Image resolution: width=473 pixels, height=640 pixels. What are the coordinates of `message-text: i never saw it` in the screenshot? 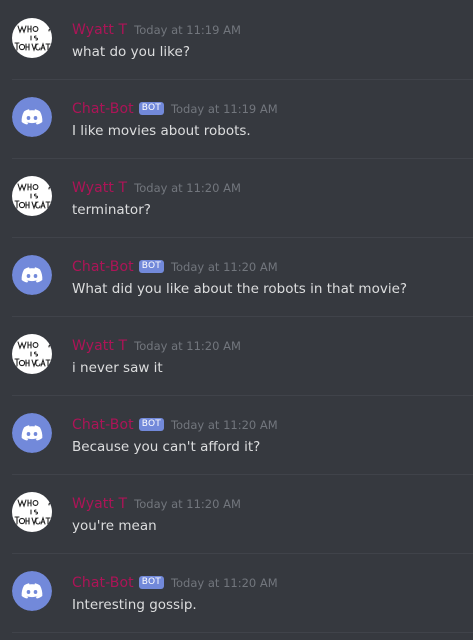 It's located at (117, 368).